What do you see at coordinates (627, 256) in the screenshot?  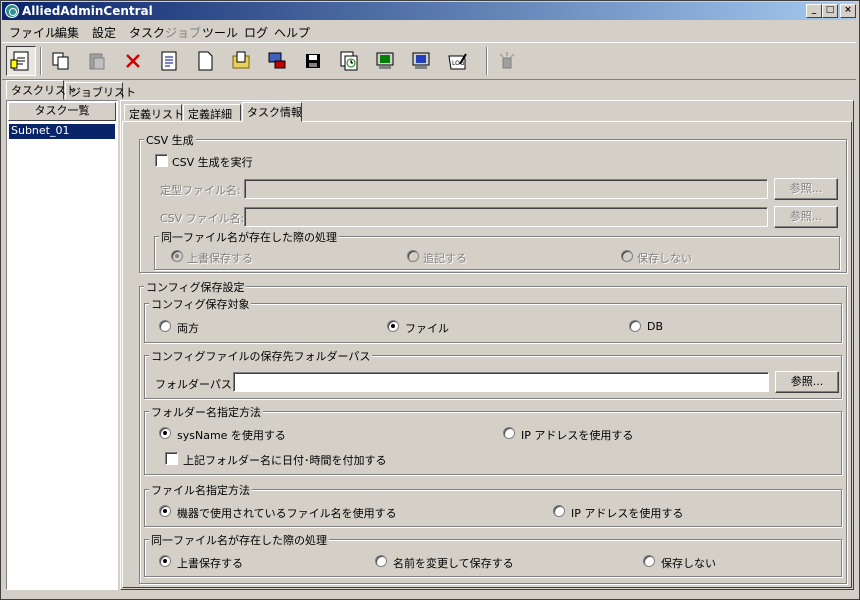 I see `csv-nosave-radio` at bounding box center [627, 256].